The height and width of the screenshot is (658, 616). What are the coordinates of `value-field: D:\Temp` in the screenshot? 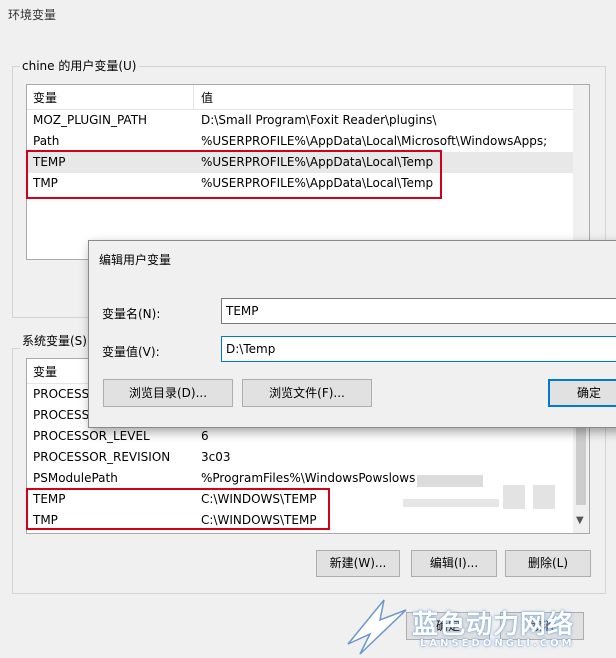 It's located at (418, 349).